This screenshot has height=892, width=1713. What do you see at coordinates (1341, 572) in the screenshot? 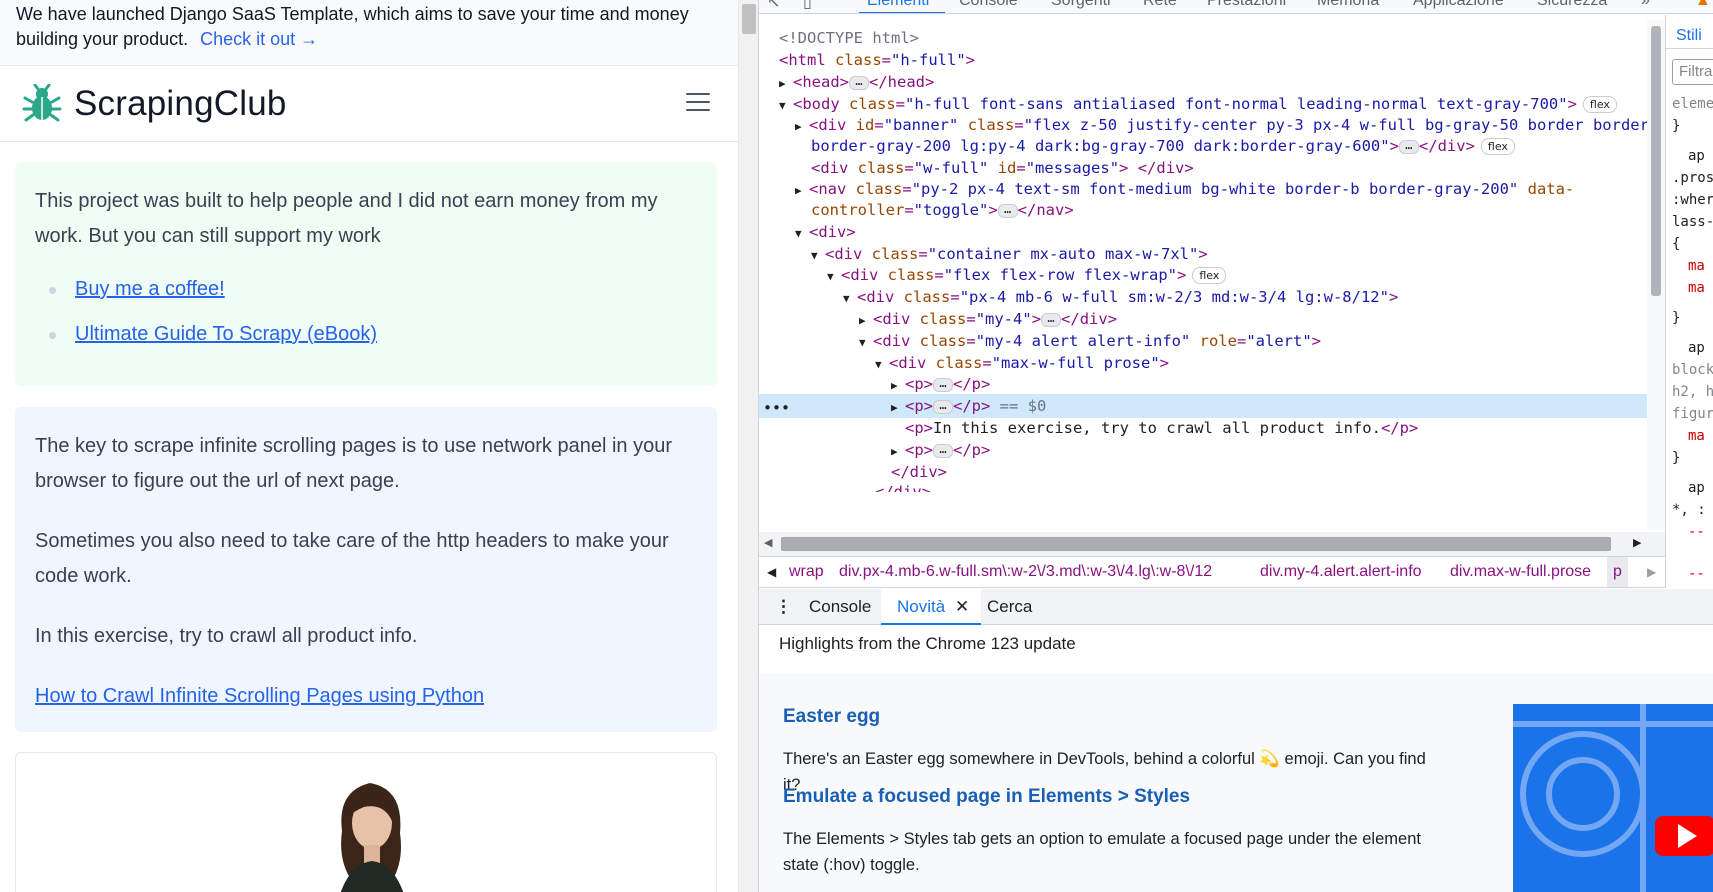
I see `breadcrumb-item: div.my-4.alert.alert-info` at bounding box center [1341, 572].